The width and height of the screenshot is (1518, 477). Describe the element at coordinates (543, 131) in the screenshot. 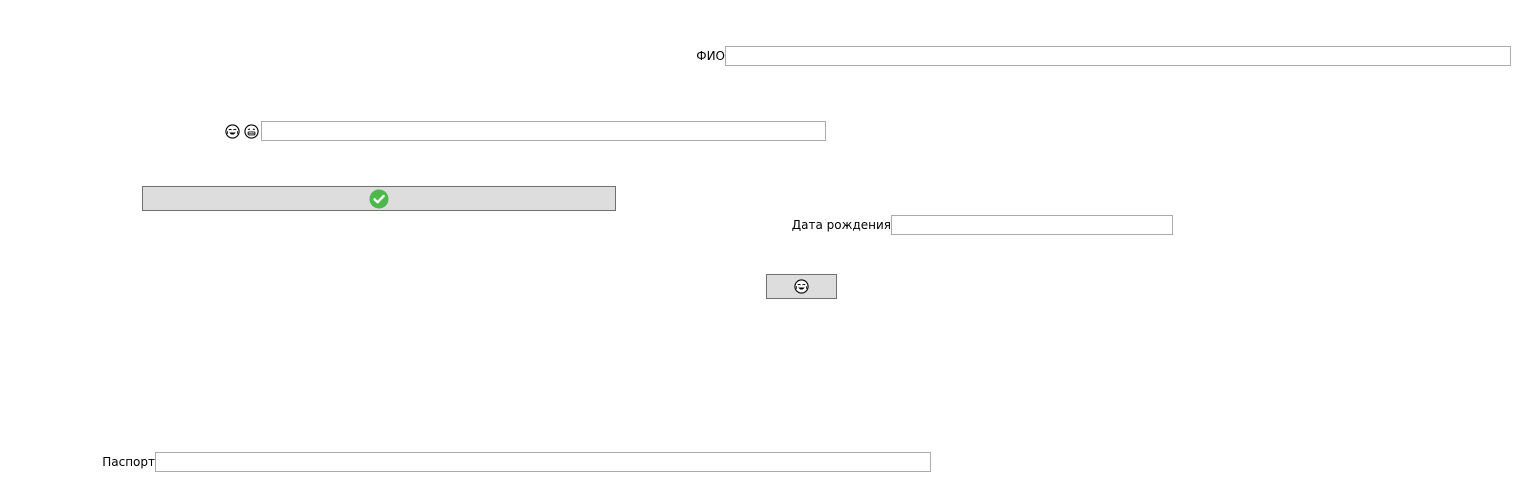

I see `emoji-field` at that location.